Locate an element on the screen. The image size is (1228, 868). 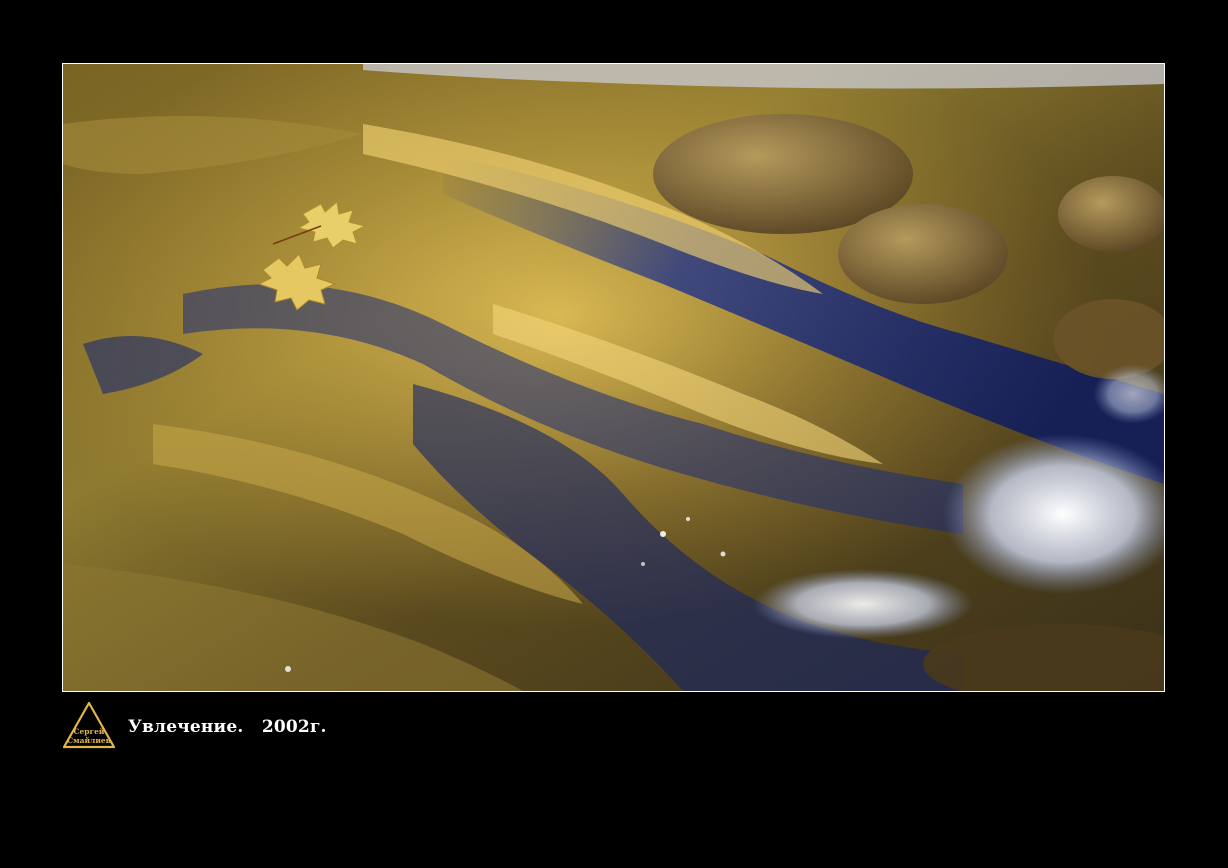
logo-text-last-name: Смайлиев is located at coordinates (89, 740).